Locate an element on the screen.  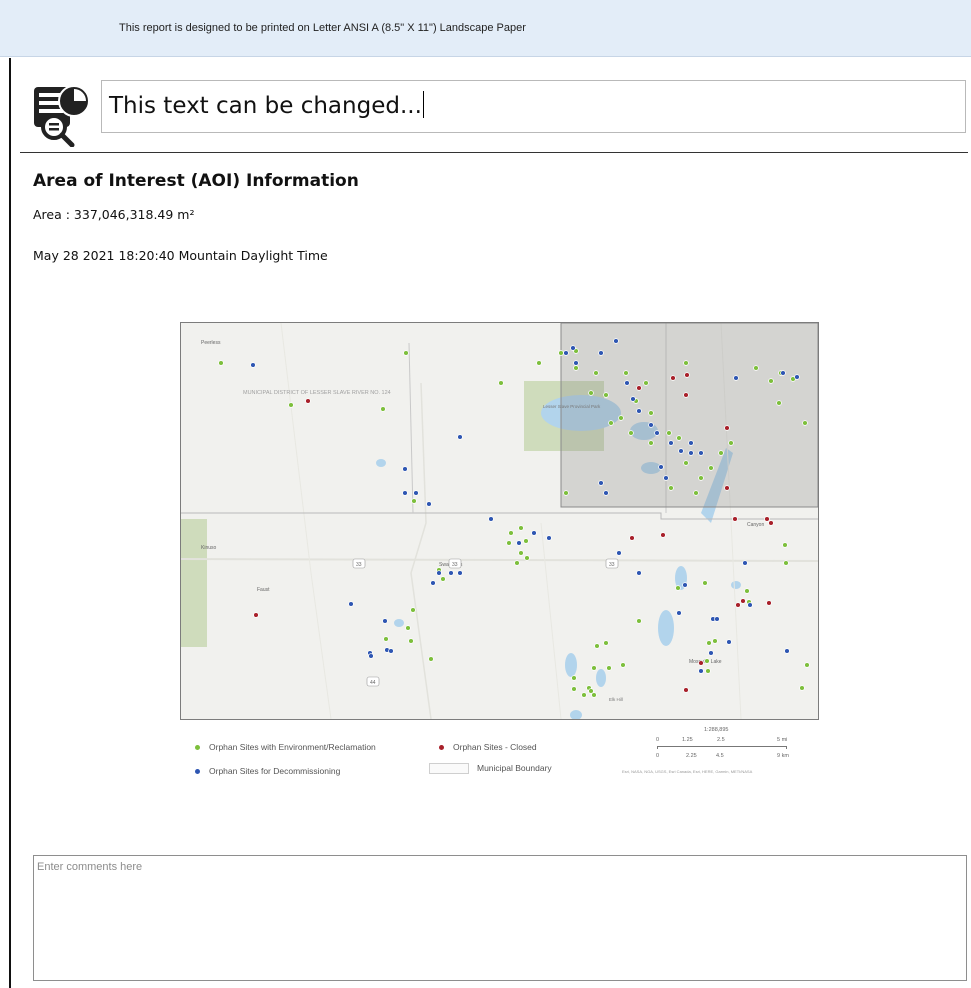
svg-text: 44 is located at coordinates (373, 683).